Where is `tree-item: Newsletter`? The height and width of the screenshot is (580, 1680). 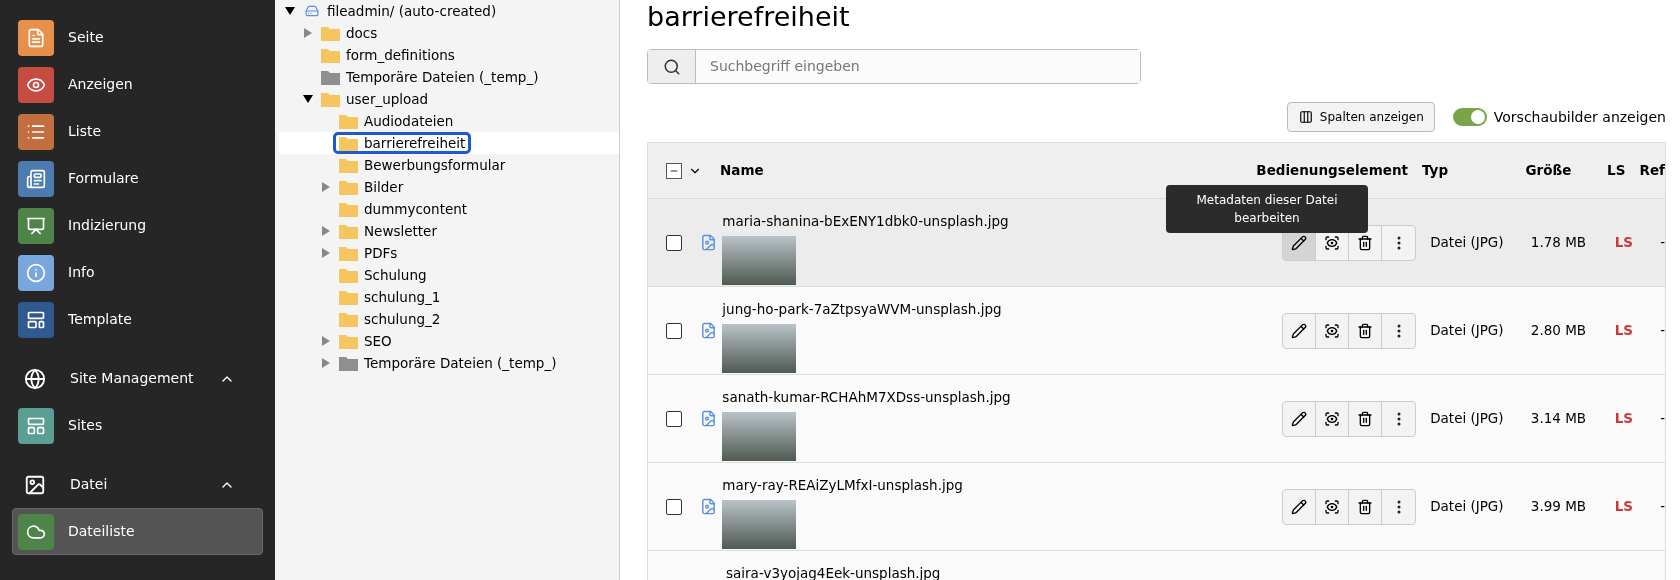
tree-item: Newsletter is located at coordinates (388, 231).